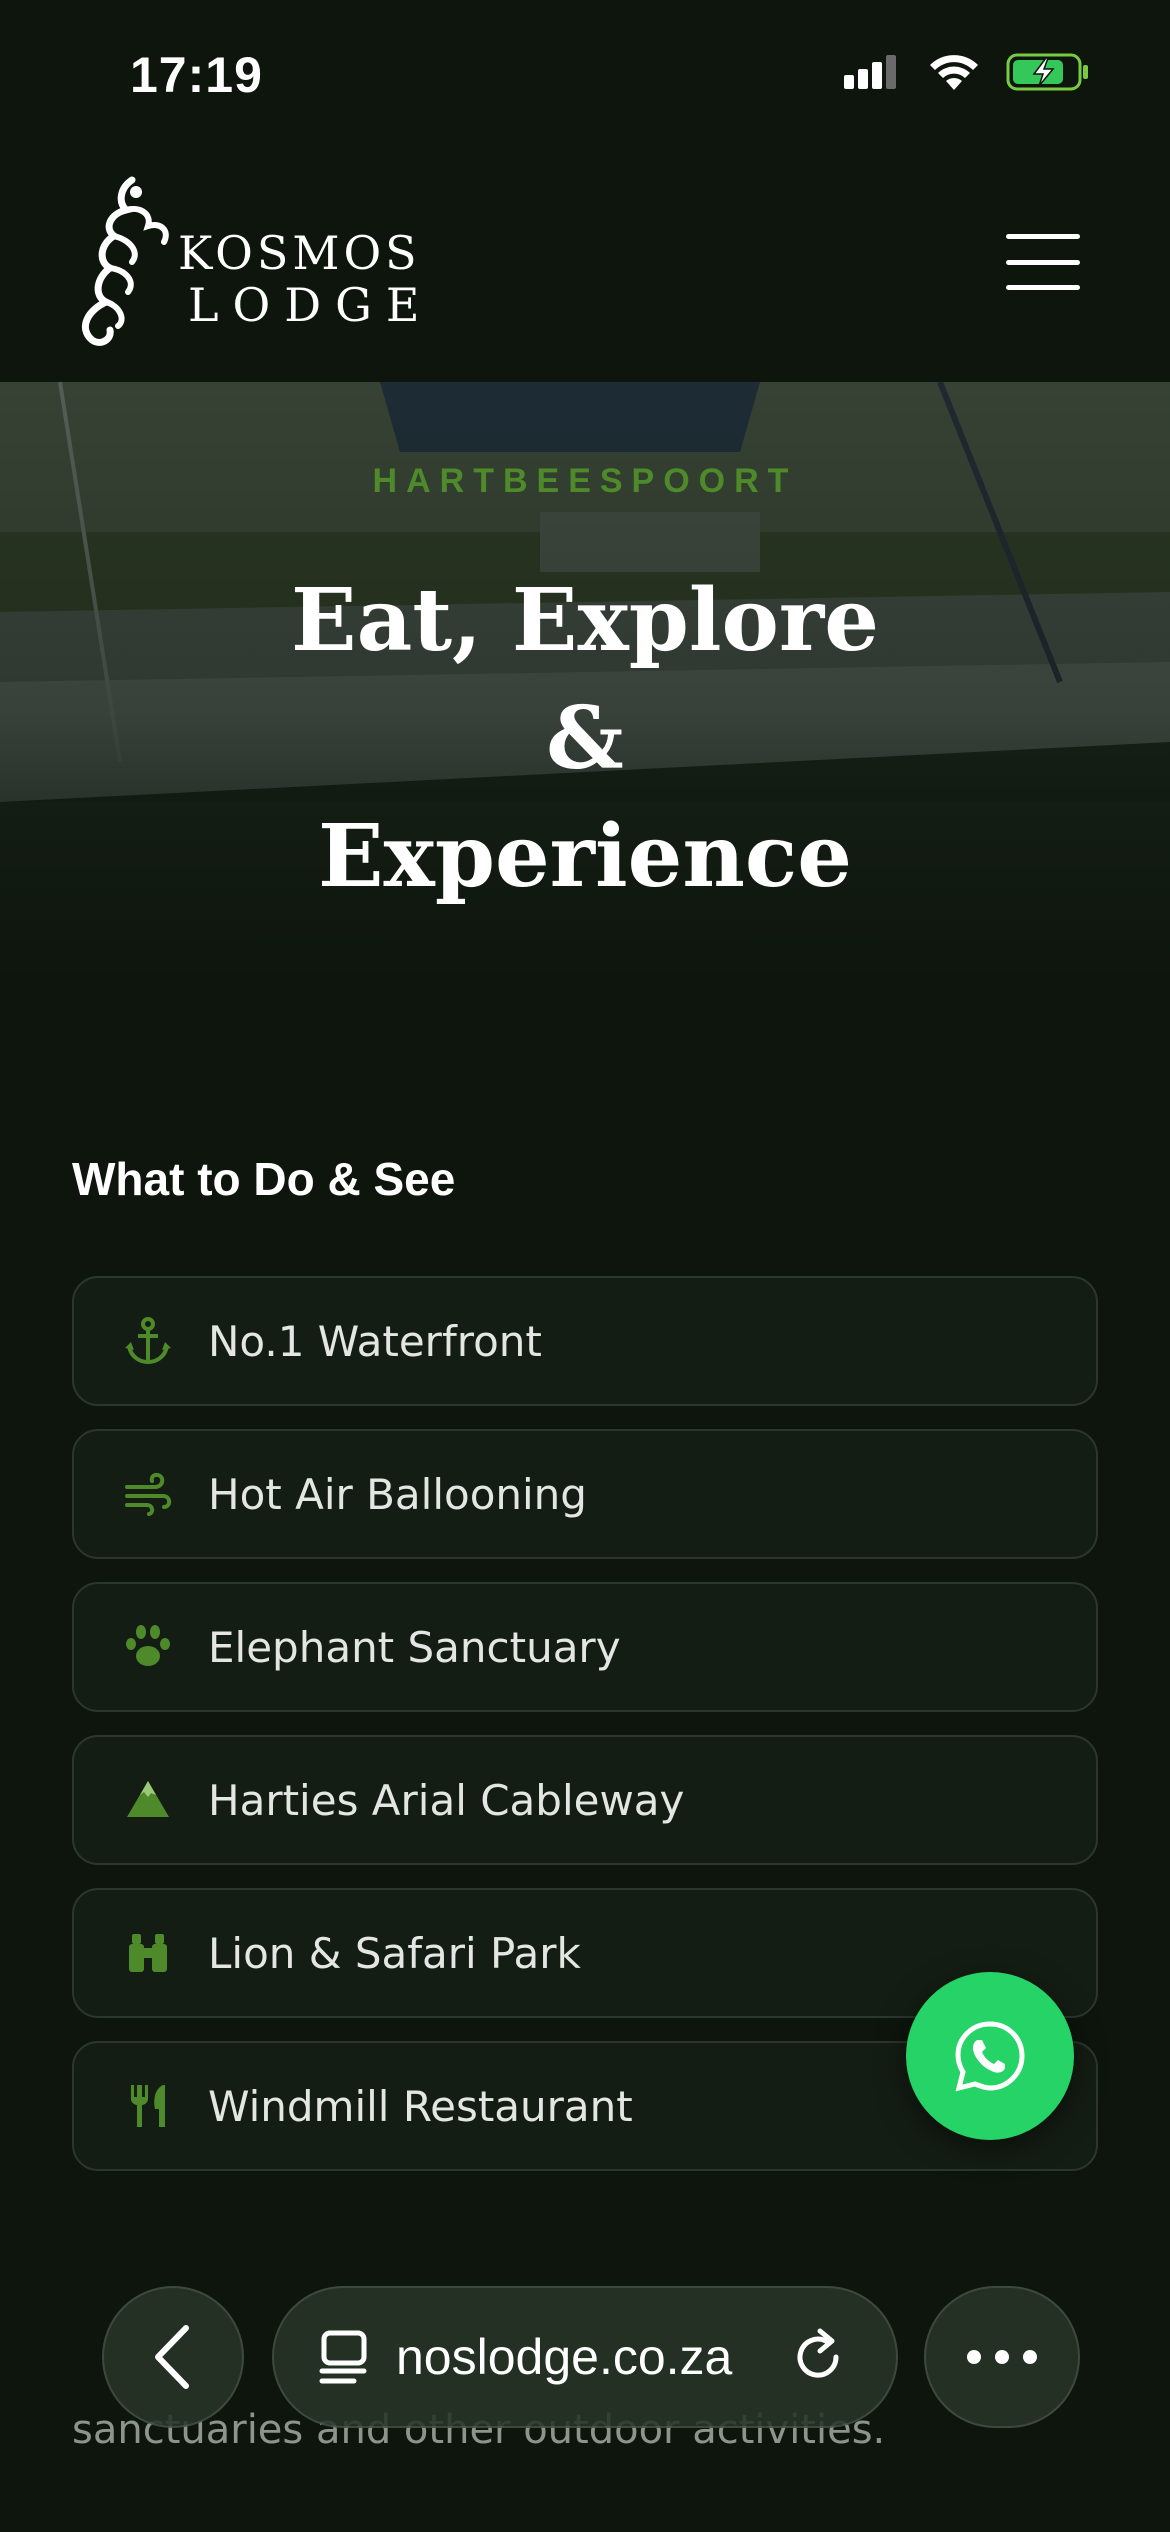 Image resolution: width=1170 pixels, height=2532 pixels. I want to click on binoculars-icon, so click(148, 1953).